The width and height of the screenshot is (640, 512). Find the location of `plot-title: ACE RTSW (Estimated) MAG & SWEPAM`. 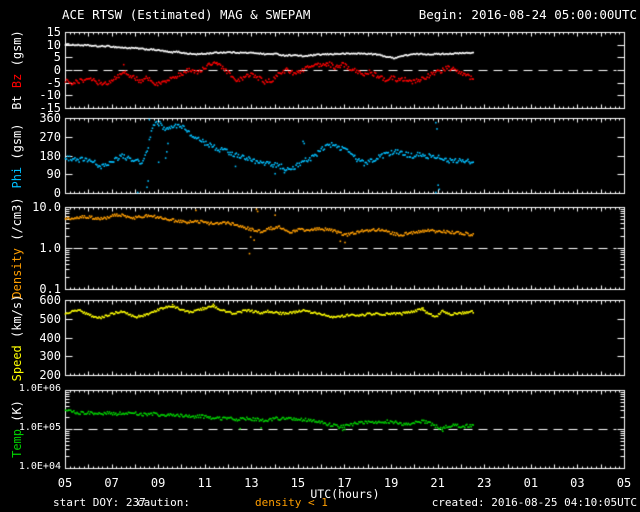

plot-title: ACE RTSW (Estimated) MAG & SWEPAM is located at coordinates (186, 14).